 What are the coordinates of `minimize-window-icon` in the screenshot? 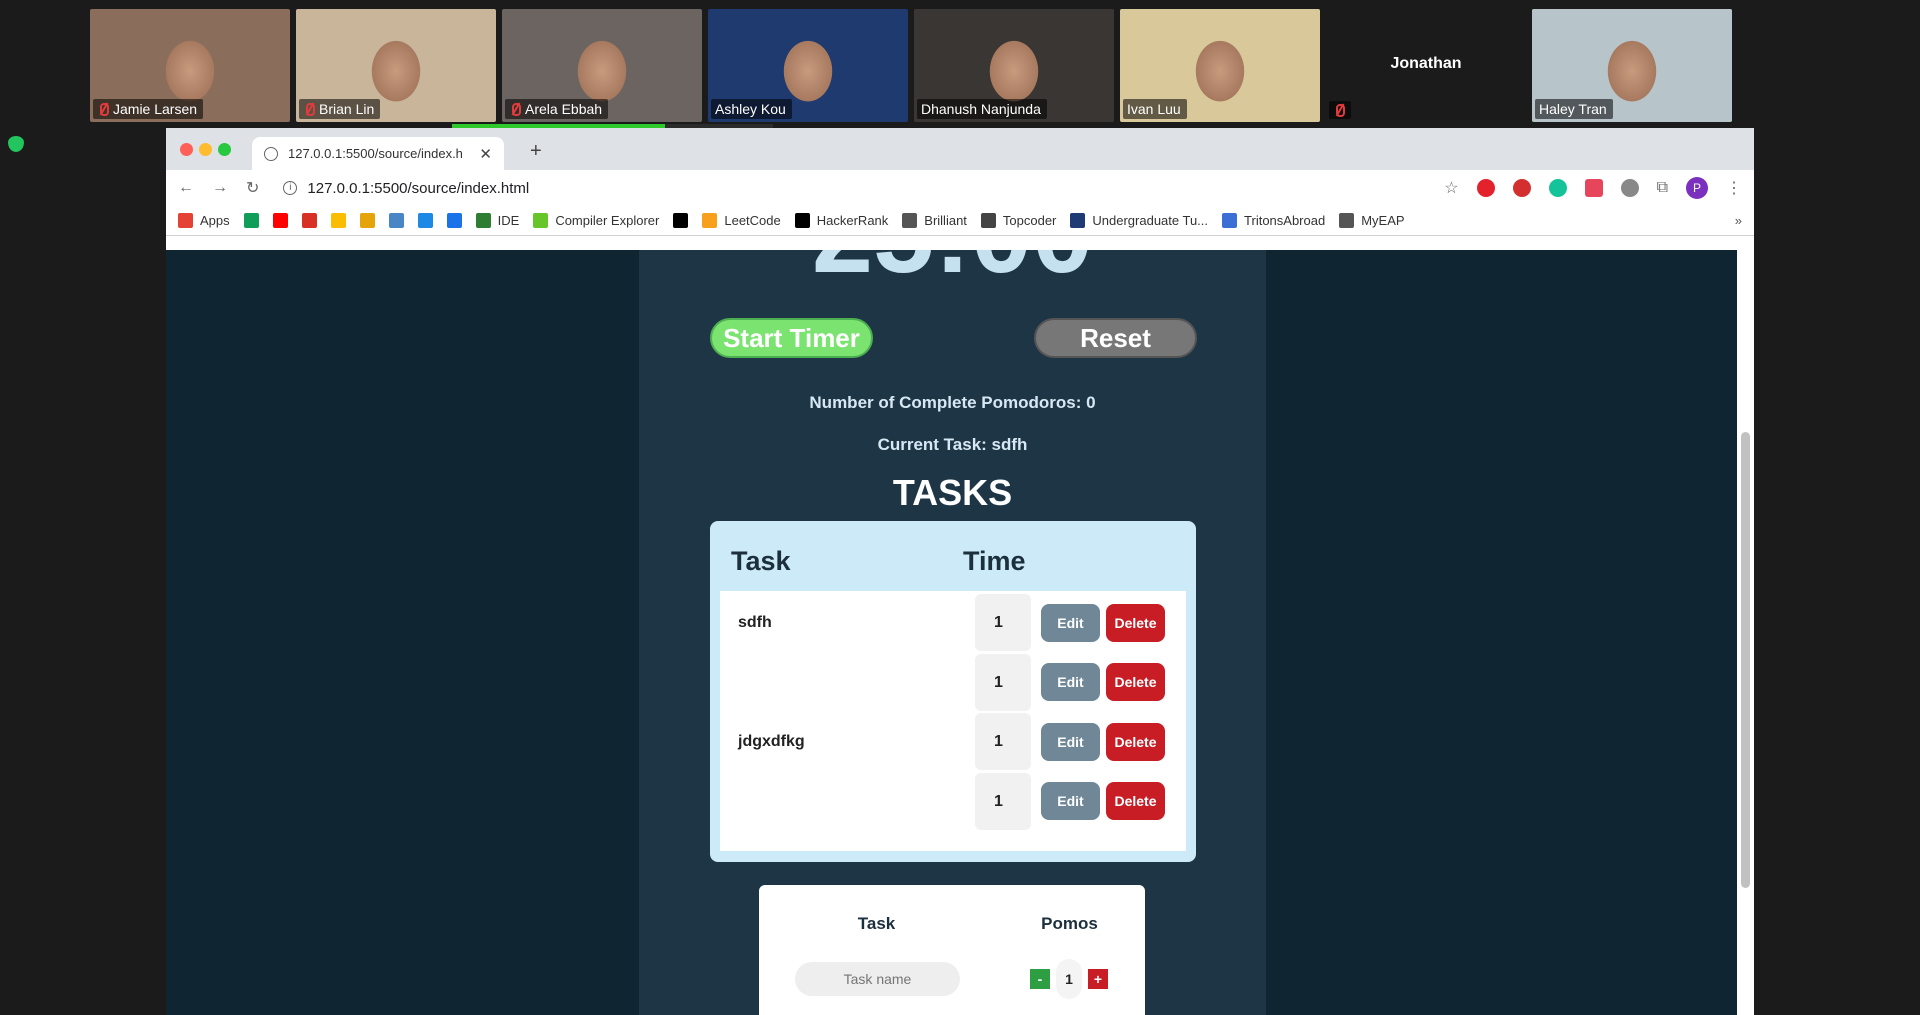 It's located at (205, 149).